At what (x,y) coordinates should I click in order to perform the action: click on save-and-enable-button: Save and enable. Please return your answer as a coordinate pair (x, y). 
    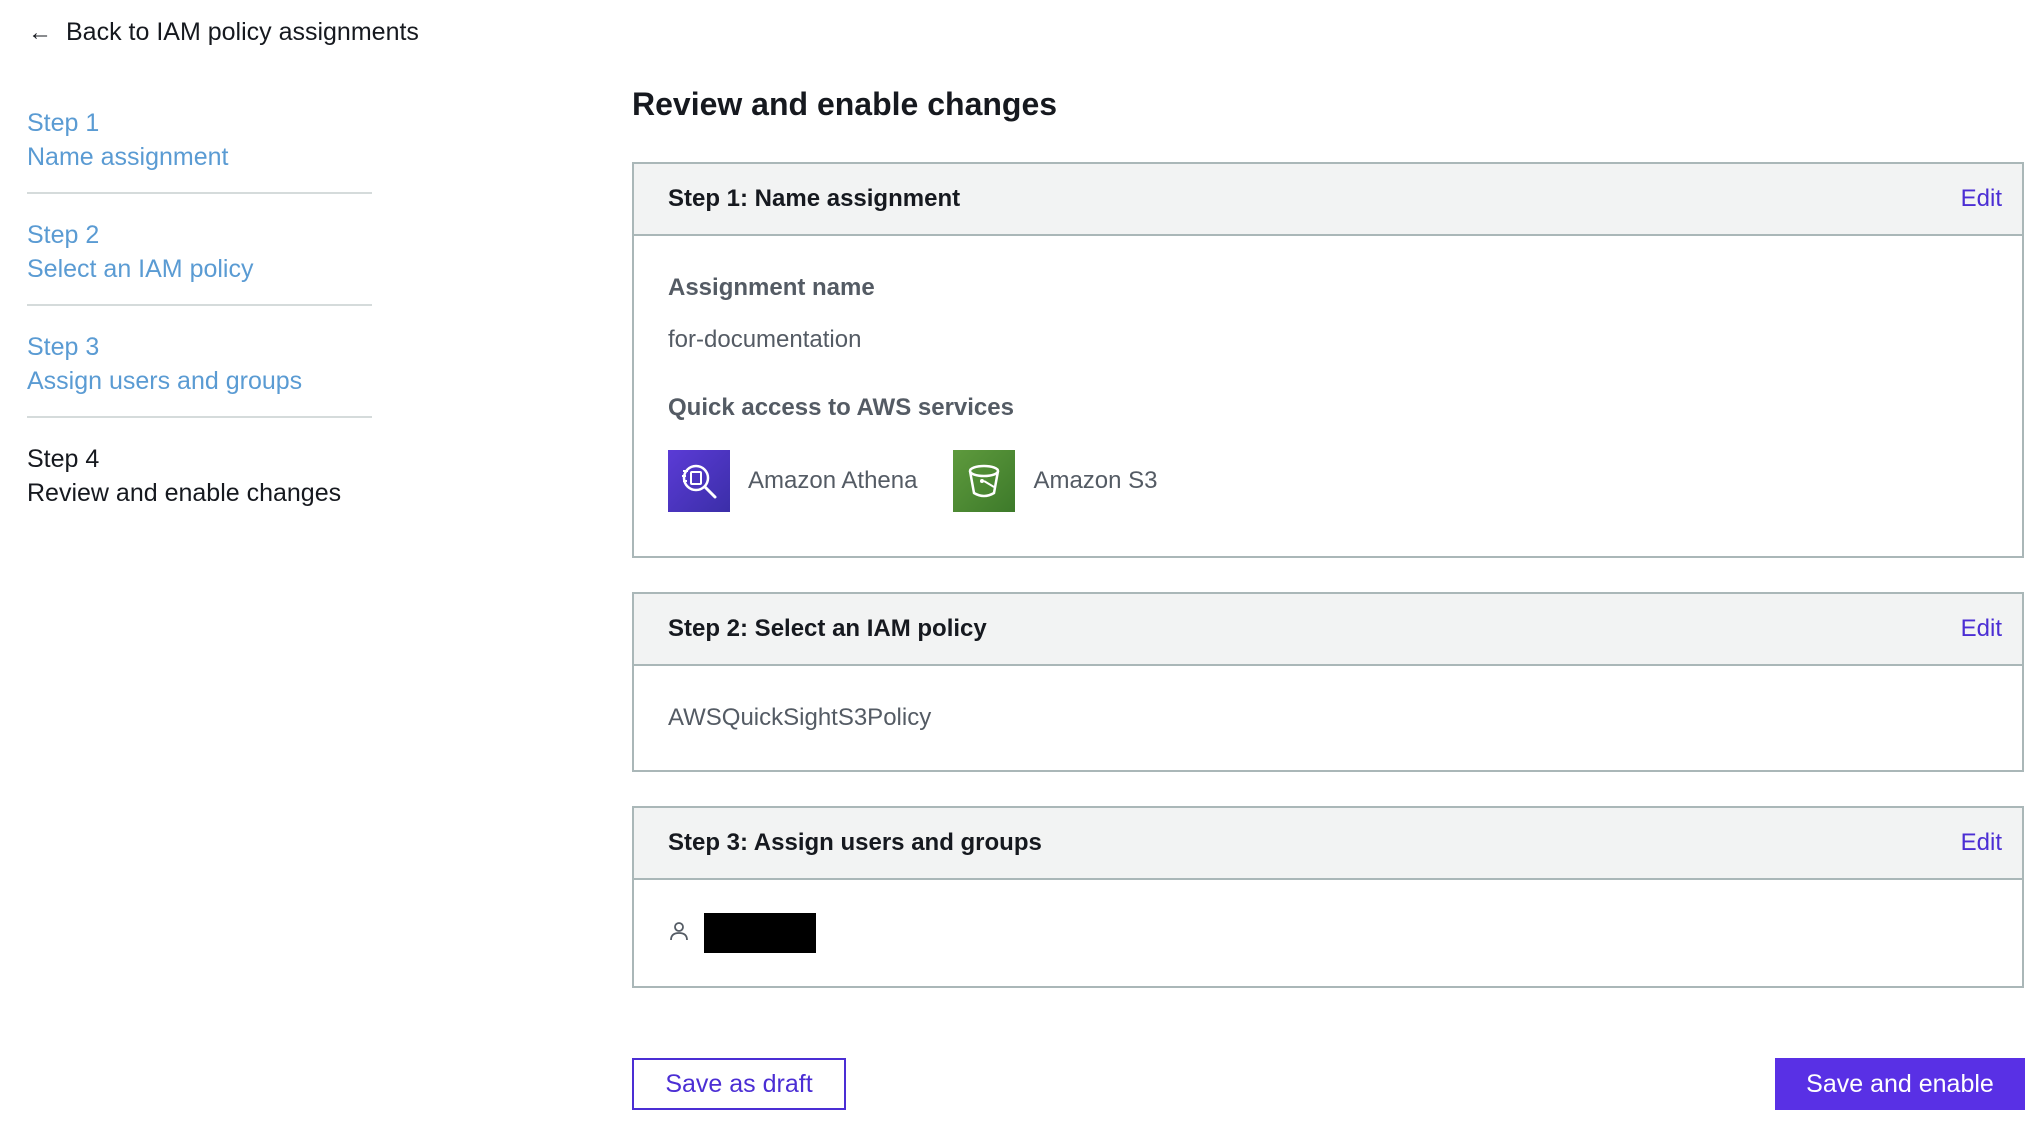
    Looking at the image, I should click on (1900, 1084).